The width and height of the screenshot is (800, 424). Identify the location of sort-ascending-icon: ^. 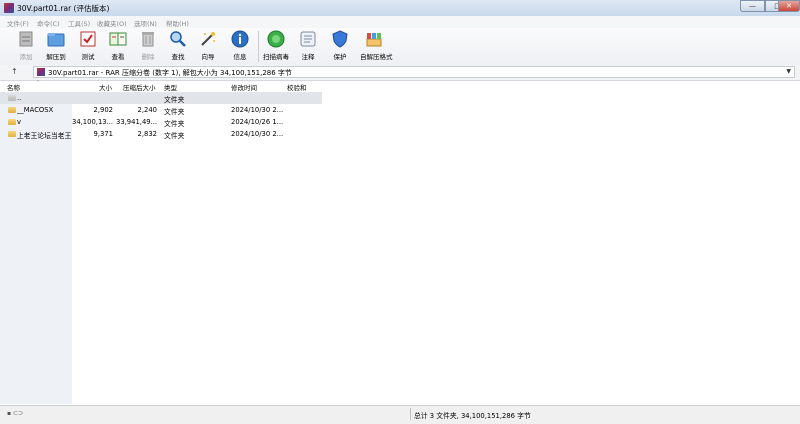
(38, 83).